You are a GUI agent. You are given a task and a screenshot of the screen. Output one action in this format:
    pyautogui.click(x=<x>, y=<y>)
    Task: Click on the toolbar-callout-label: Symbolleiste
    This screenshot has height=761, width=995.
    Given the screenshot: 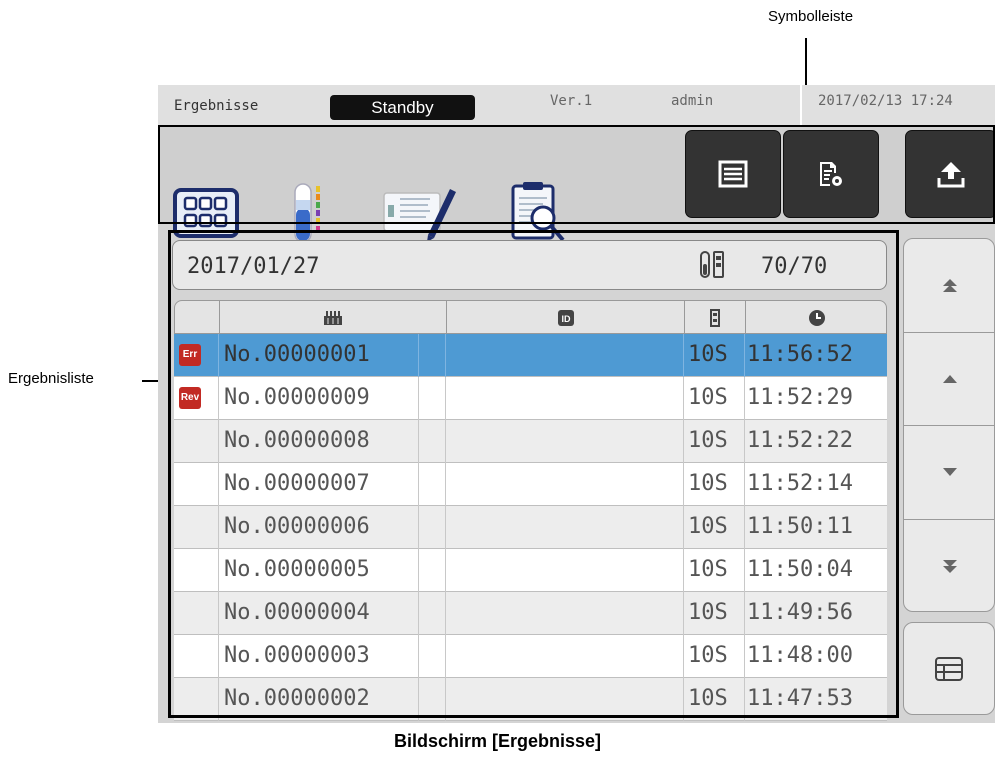 What is the action you would take?
    pyautogui.click(x=811, y=16)
    